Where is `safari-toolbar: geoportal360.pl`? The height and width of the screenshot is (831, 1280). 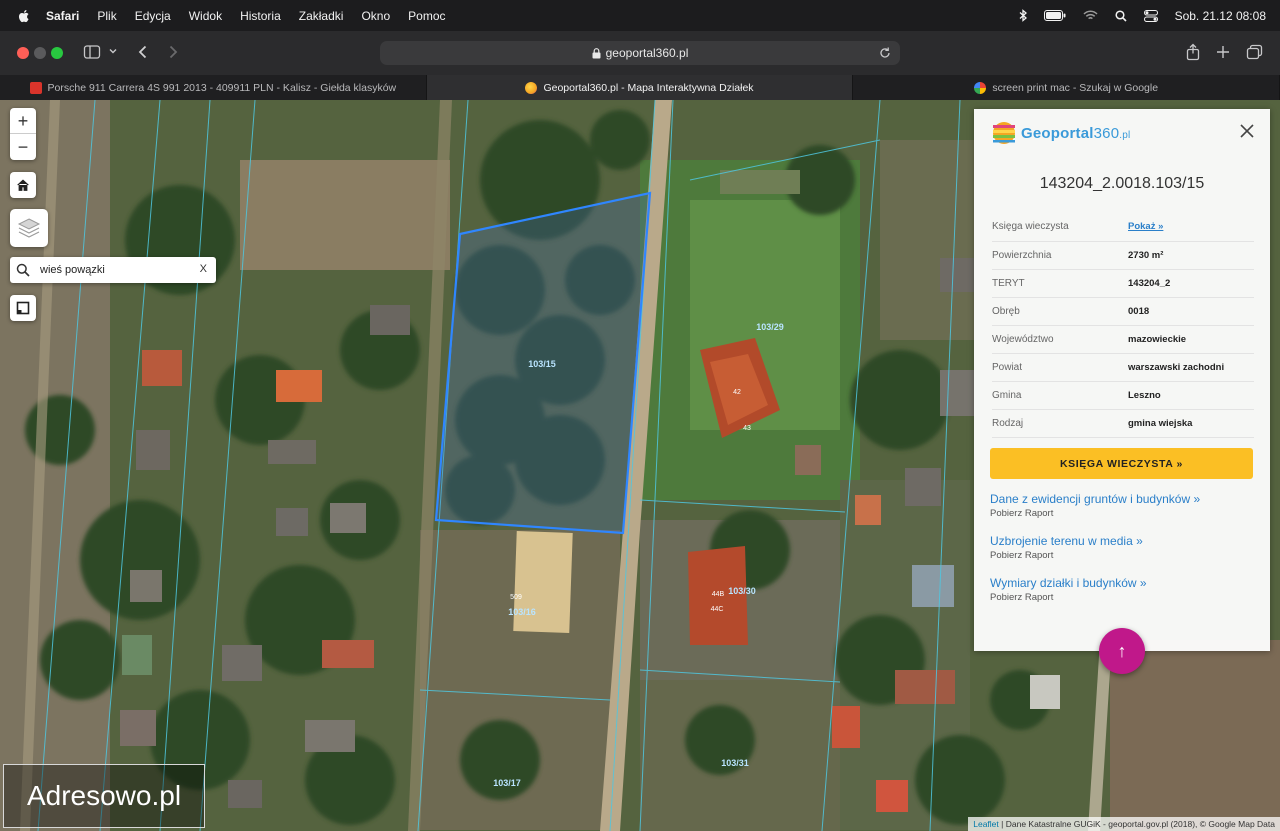
safari-toolbar: geoportal360.pl is located at coordinates (640, 53).